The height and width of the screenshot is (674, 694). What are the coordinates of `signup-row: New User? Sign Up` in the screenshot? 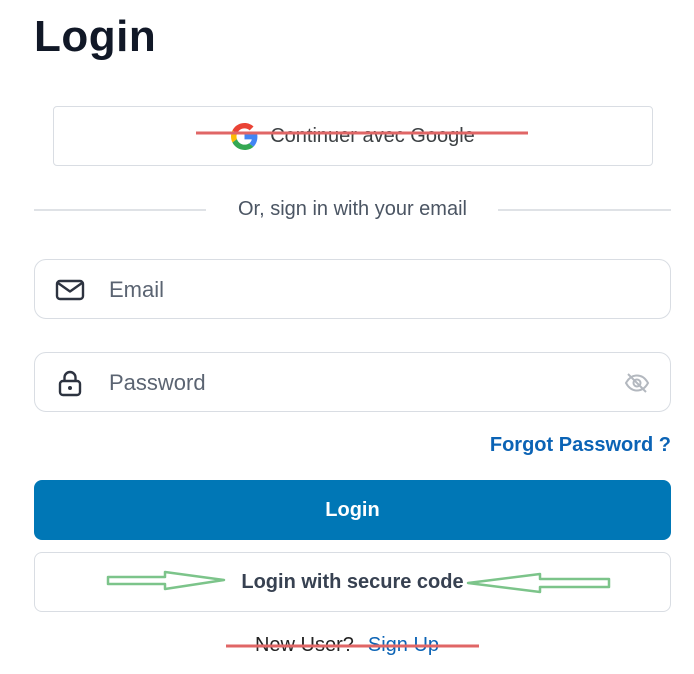 It's located at (347, 645).